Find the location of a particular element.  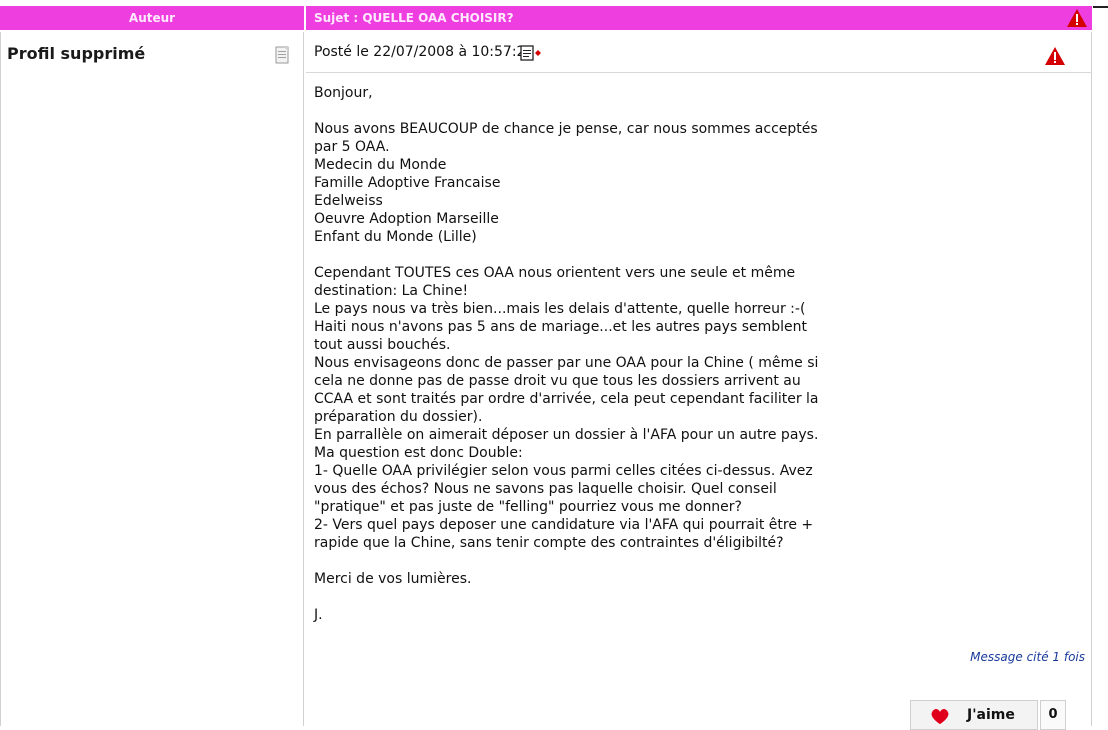

message-line: tout aussi bouchés. is located at coordinates (382, 345).